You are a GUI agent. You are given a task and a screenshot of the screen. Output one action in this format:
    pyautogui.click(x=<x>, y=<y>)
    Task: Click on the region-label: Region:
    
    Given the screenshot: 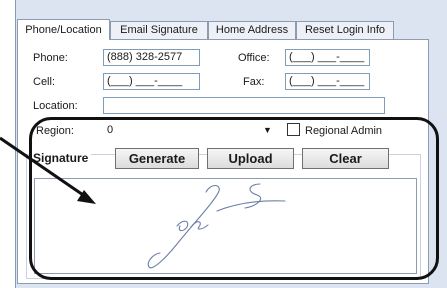 What is the action you would take?
    pyautogui.click(x=55, y=131)
    